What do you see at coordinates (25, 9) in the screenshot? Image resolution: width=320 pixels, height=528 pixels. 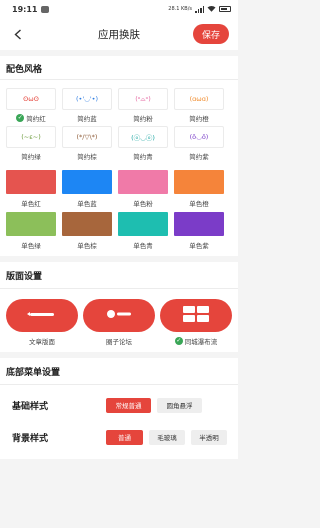 I see `status-time: 19:11` at bounding box center [25, 9].